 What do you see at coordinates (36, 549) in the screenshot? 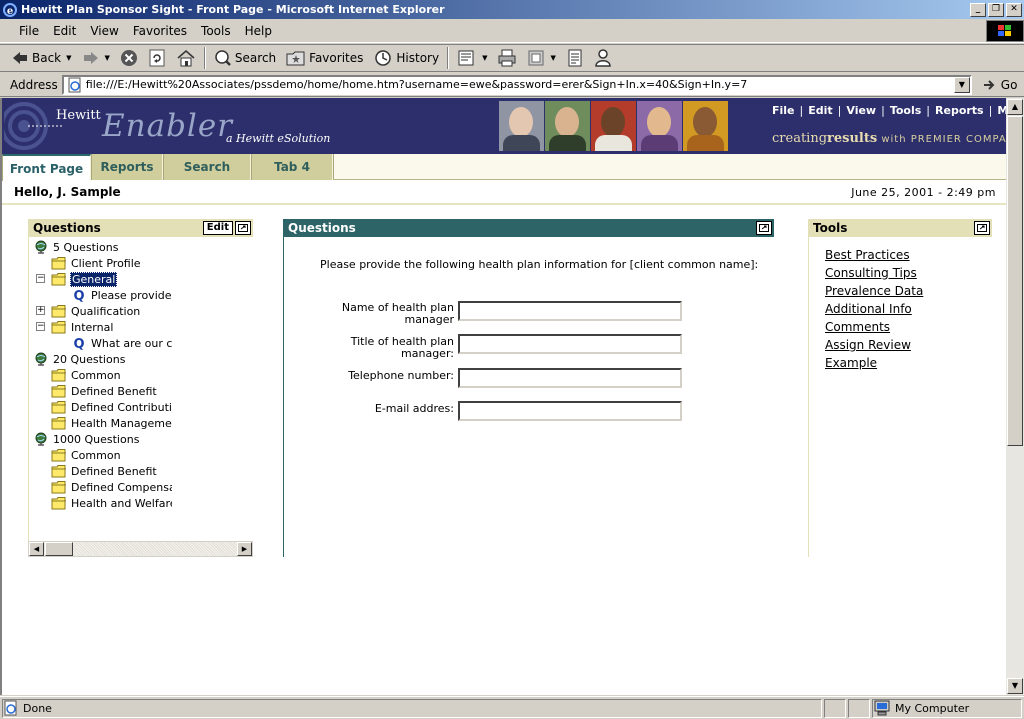
I see `scroll-left-icon: ◀` at bounding box center [36, 549].